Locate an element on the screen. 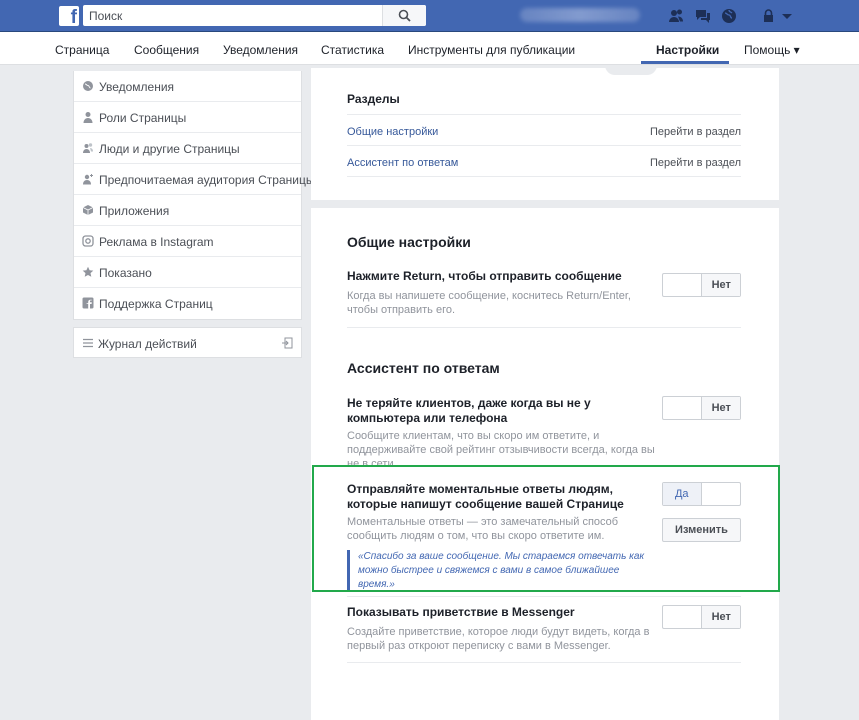 Image resolution: width=859 pixels, height=720 pixels. sidebar-item-label: Предпочитаемая аудитория Страницы is located at coordinates (207, 180).